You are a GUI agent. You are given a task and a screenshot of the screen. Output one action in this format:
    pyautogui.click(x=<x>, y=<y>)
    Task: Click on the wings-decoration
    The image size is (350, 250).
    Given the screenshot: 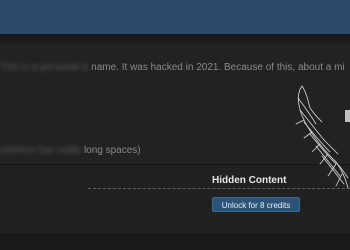 What is the action you would take?
    pyautogui.click(x=322, y=137)
    